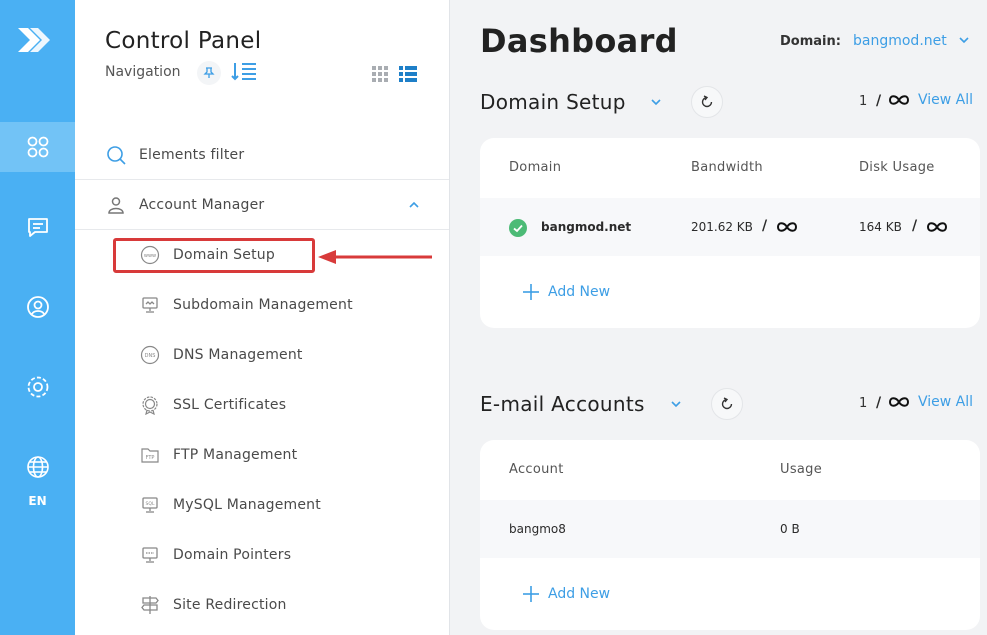  I want to click on rail-dashboard-button, so click(37, 147).